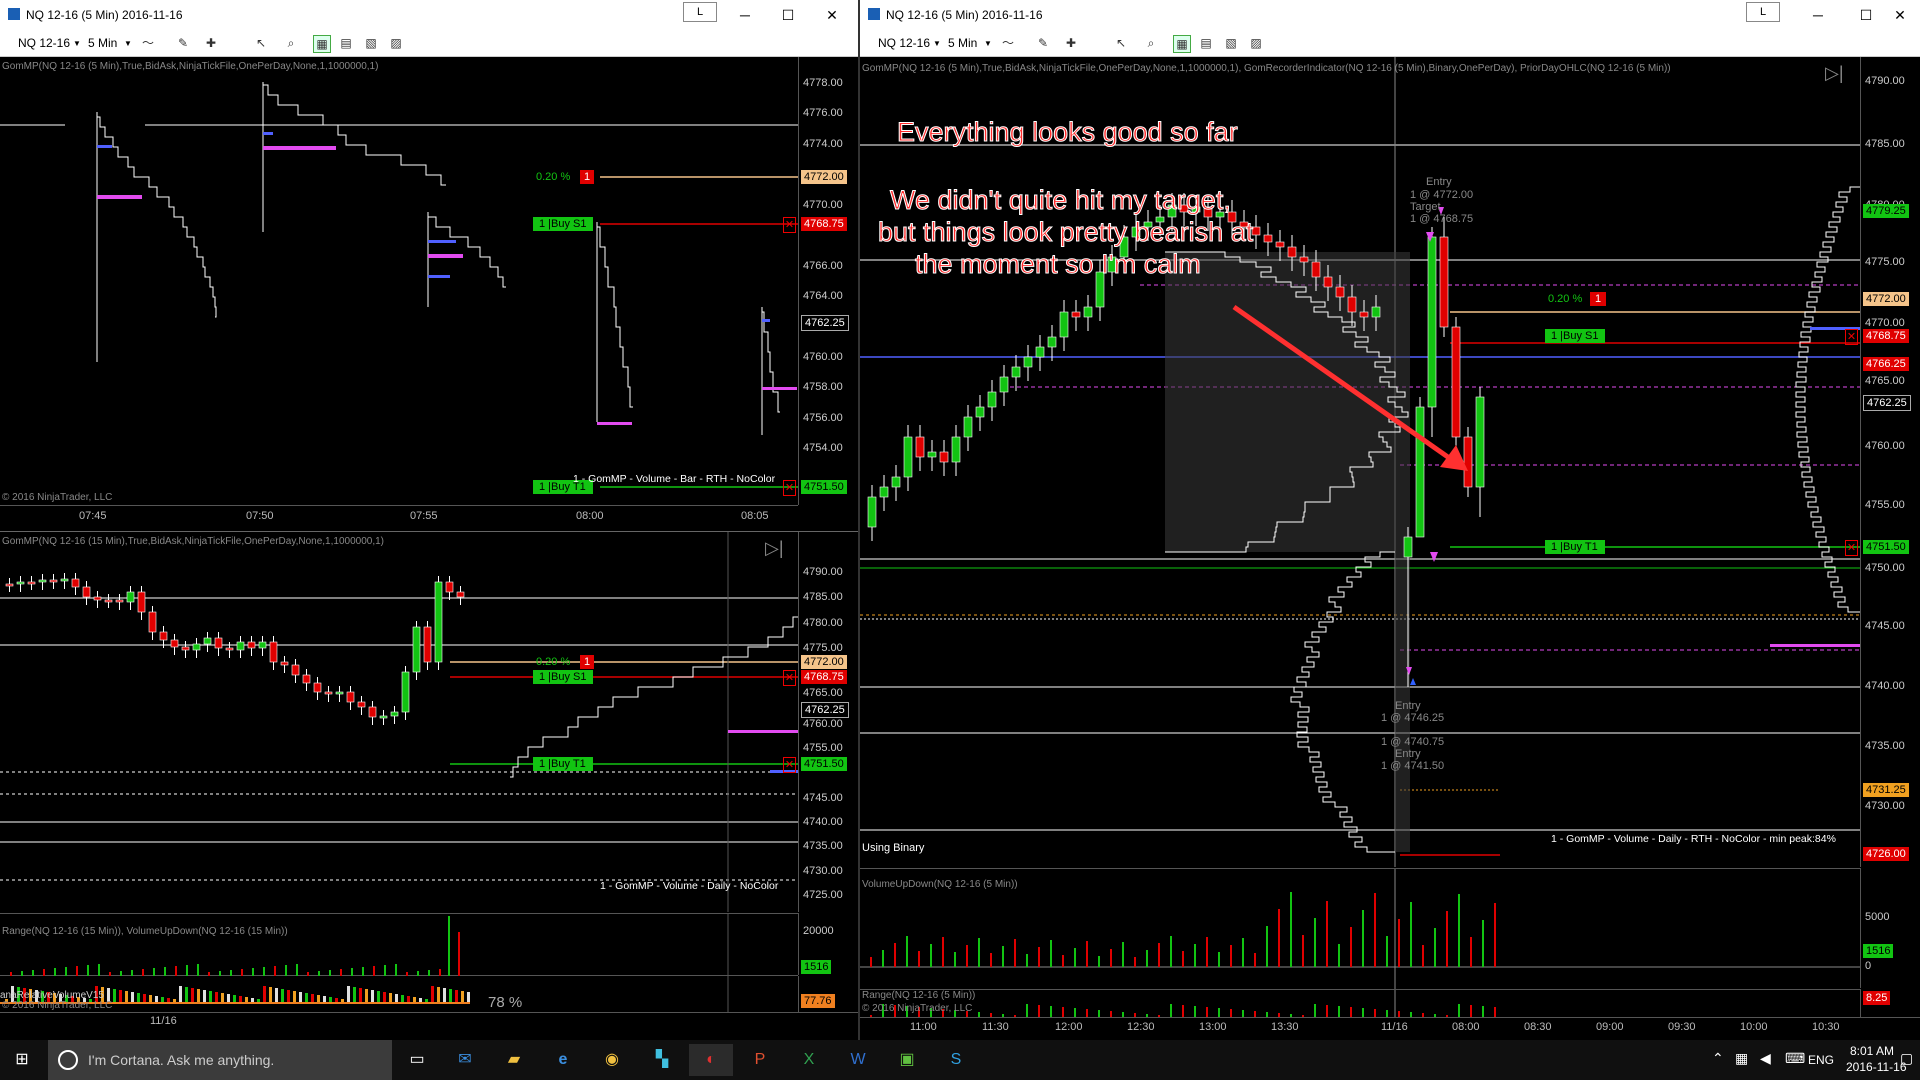 The height and width of the screenshot is (1080, 1920). What do you see at coordinates (1795, 1058) in the screenshot?
I see `keyboard-icon: ⌨` at bounding box center [1795, 1058].